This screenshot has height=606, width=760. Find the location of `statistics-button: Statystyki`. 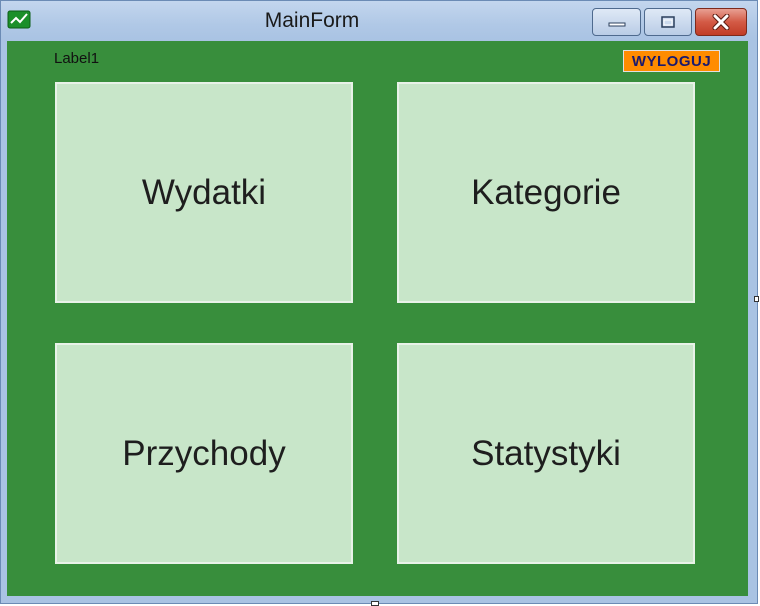

statistics-button: Statystyki is located at coordinates (546, 453).